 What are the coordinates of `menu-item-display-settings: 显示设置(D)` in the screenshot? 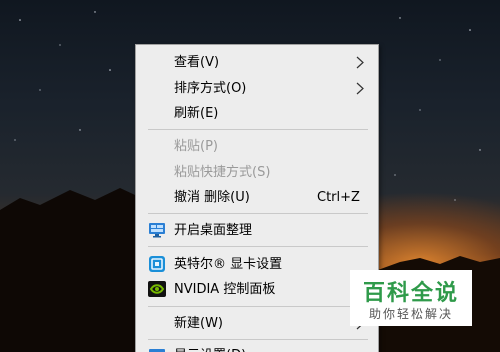 It's located at (257, 347).